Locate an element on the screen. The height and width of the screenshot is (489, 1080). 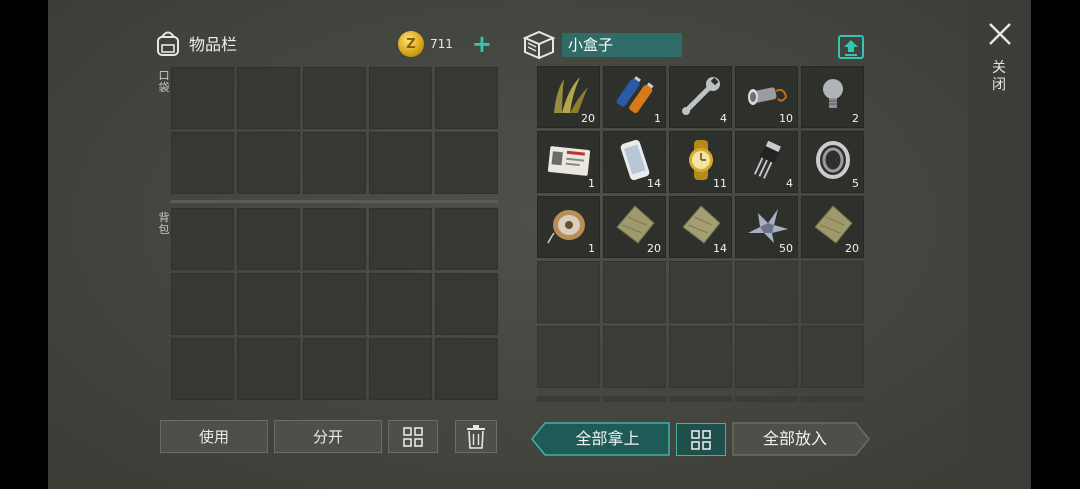
delete-button is located at coordinates (476, 436).